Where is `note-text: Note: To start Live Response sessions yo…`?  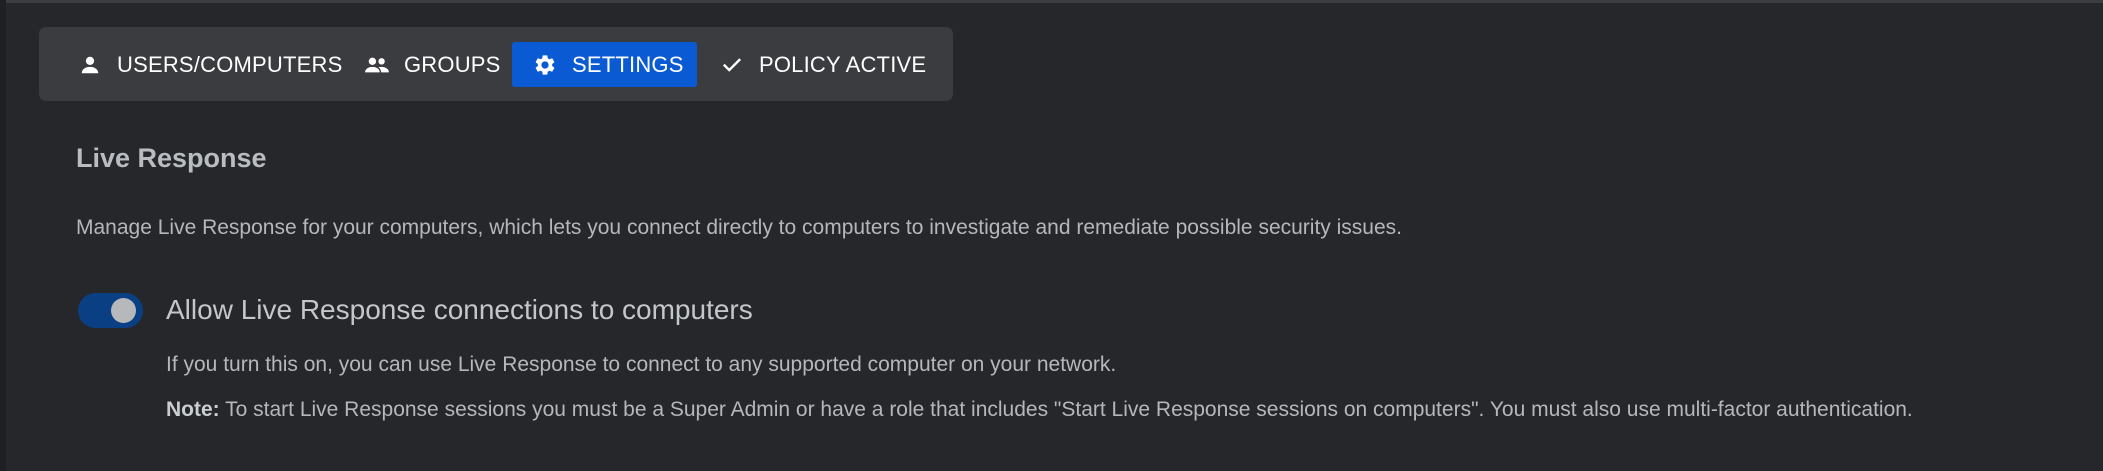
note-text: Note: To start Live Response sessions yo… is located at coordinates (1039, 410).